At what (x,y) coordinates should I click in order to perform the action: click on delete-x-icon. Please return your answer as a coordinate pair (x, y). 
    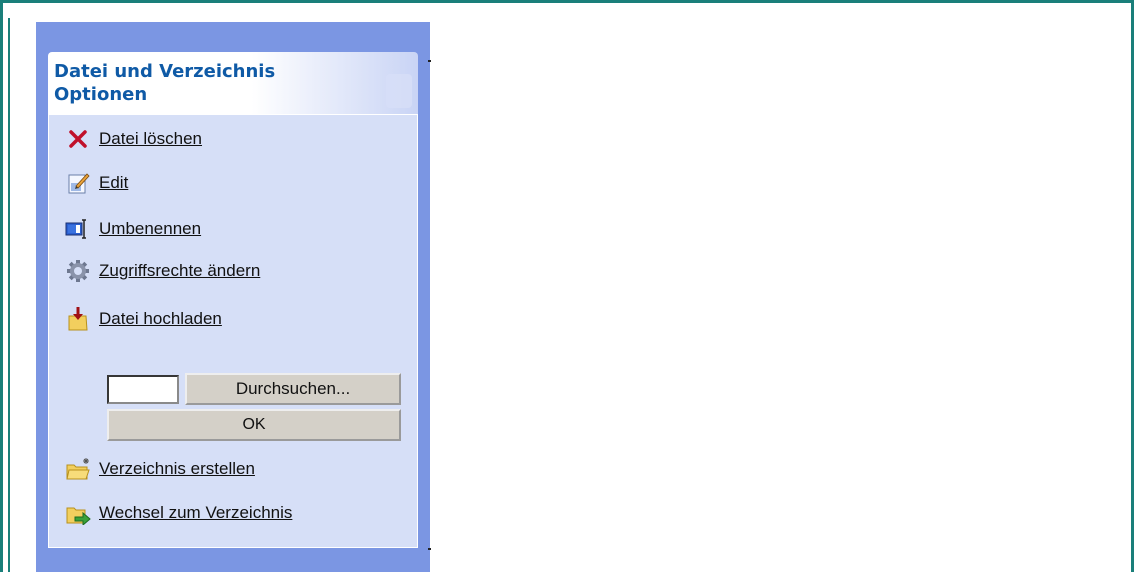
    Looking at the image, I should click on (78, 139).